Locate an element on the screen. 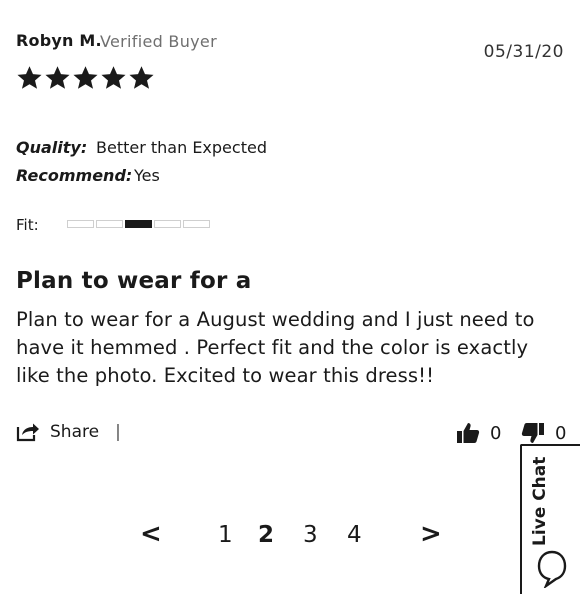 This screenshot has height=594, width=580. quality-label: Quality: is located at coordinates (52, 147).